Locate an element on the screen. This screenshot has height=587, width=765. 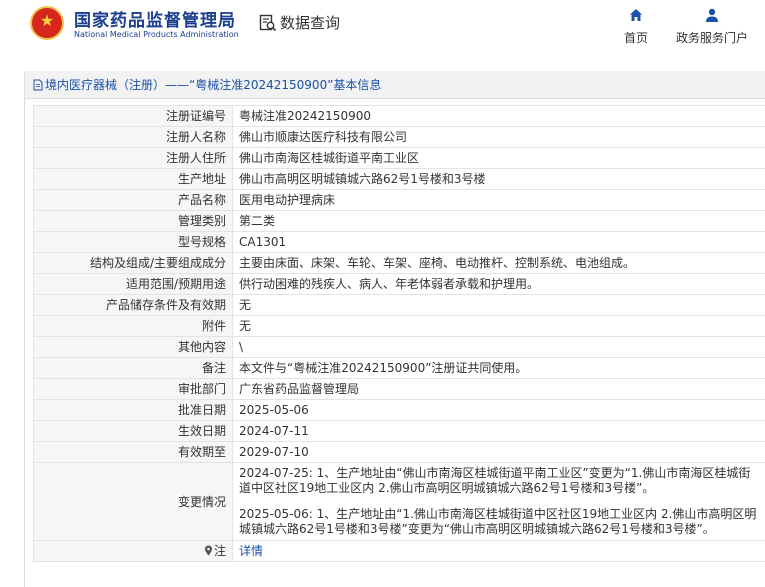
field-value: 佛山市高明区明城镇城六路62号1号楼和3号楼 is located at coordinates (498, 179).